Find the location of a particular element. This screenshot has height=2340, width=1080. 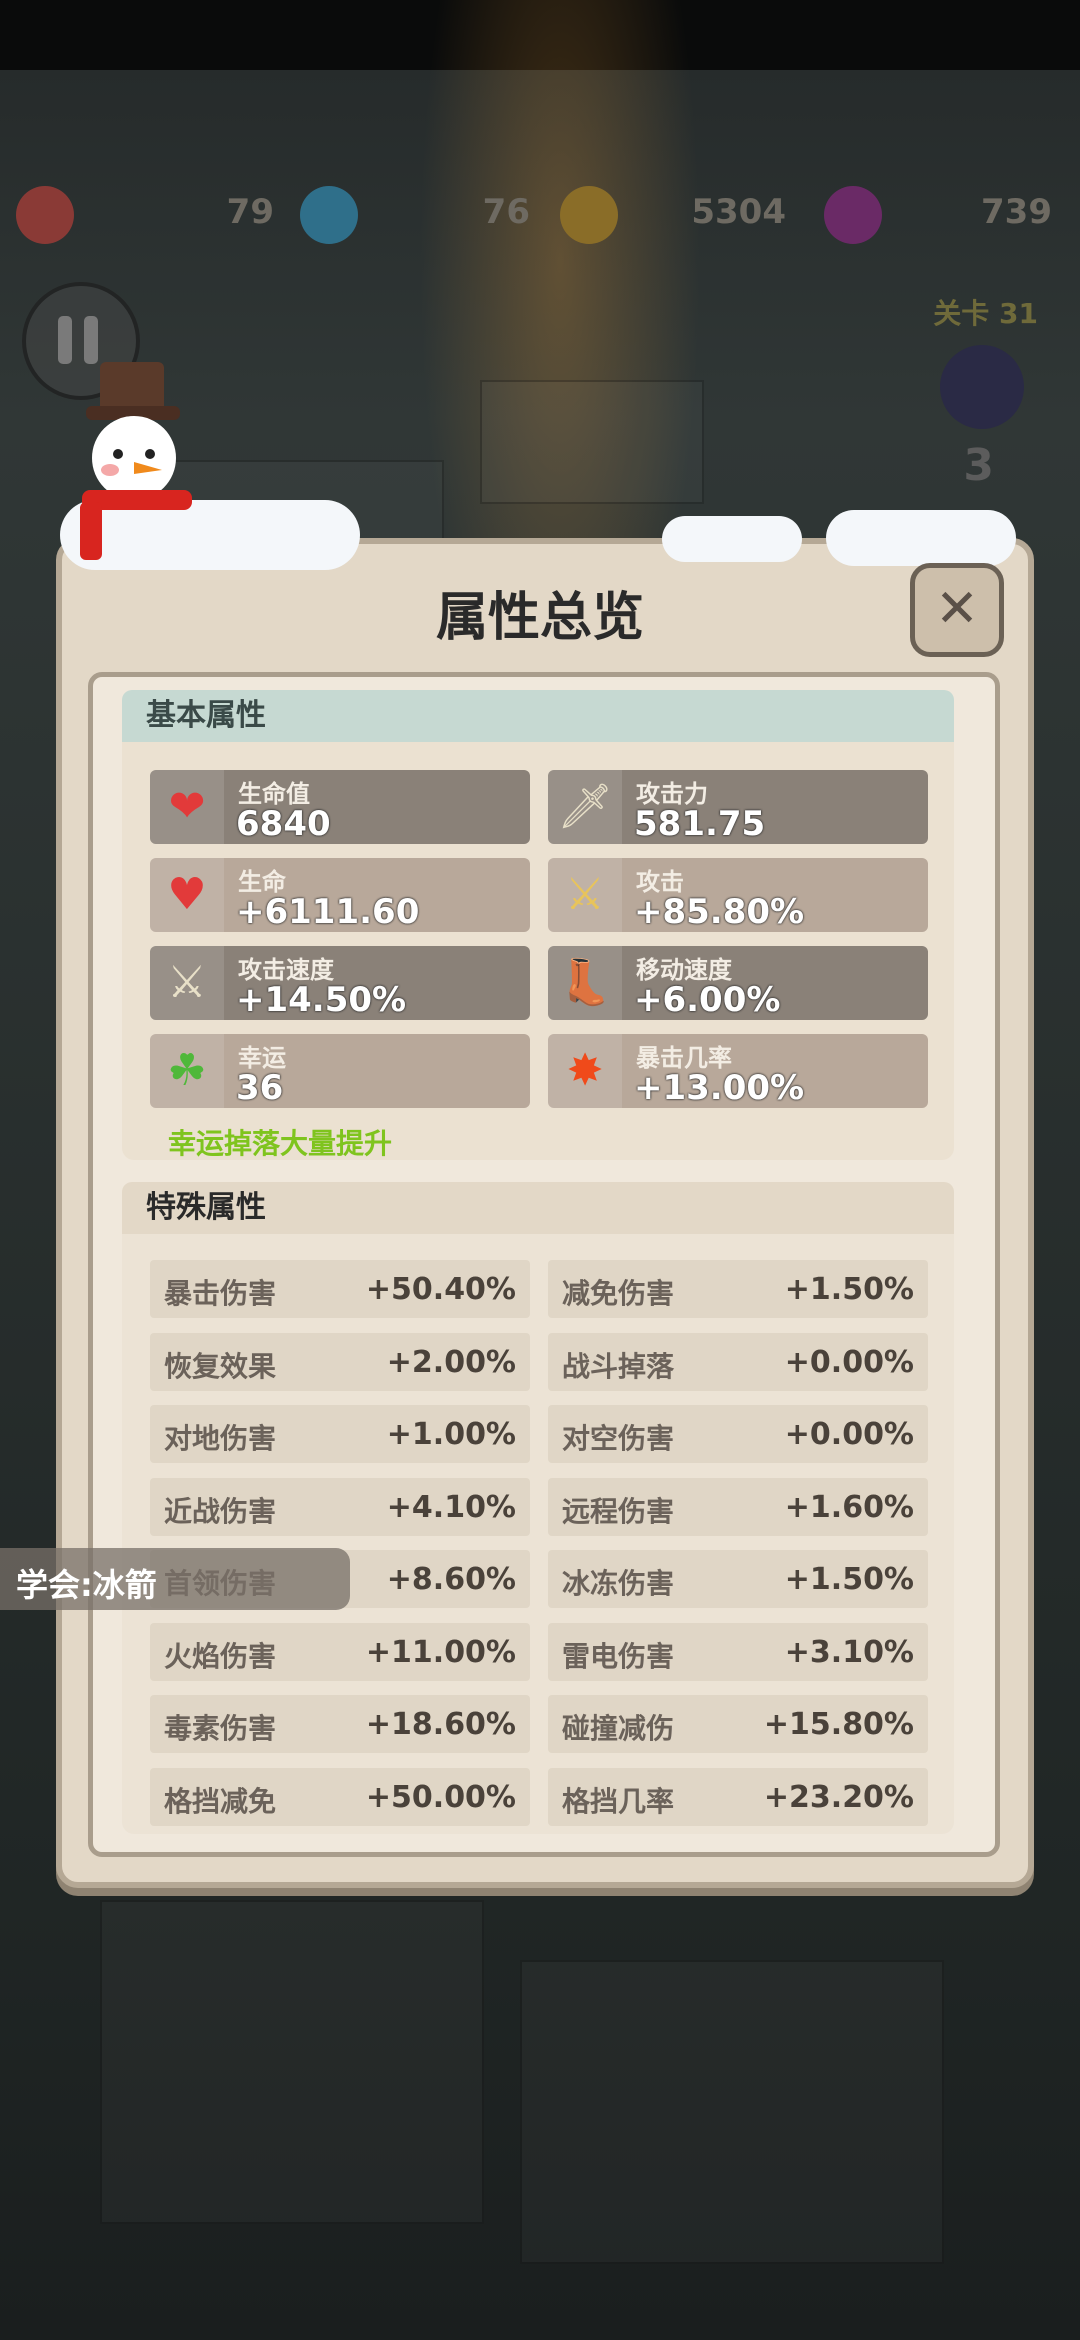

special-stat-value: +23.20% is located at coordinates (838, 1797).